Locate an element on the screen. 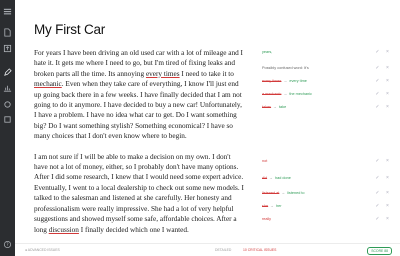 The width and height of the screenshot is (400, 256). suggestion-label: not is located at coordinates (265, 161).